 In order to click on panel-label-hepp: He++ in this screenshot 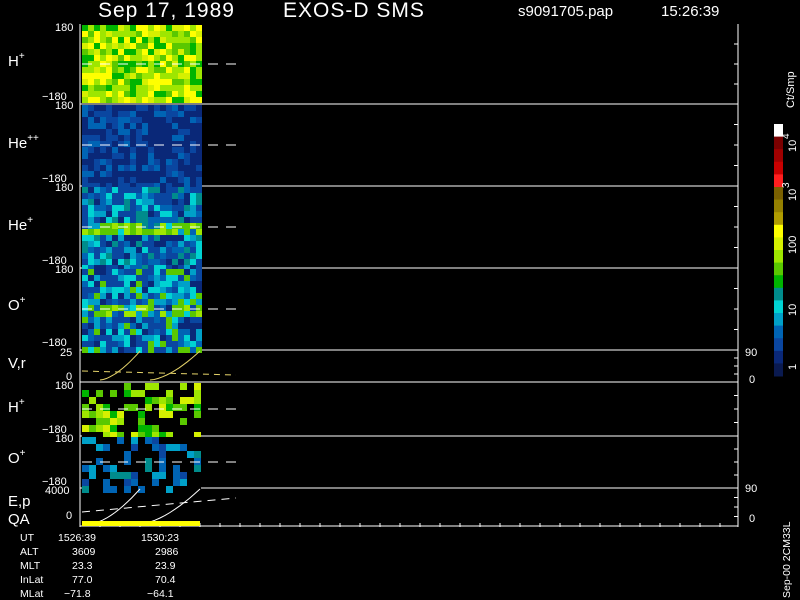, I will do `click(23, 142)`.